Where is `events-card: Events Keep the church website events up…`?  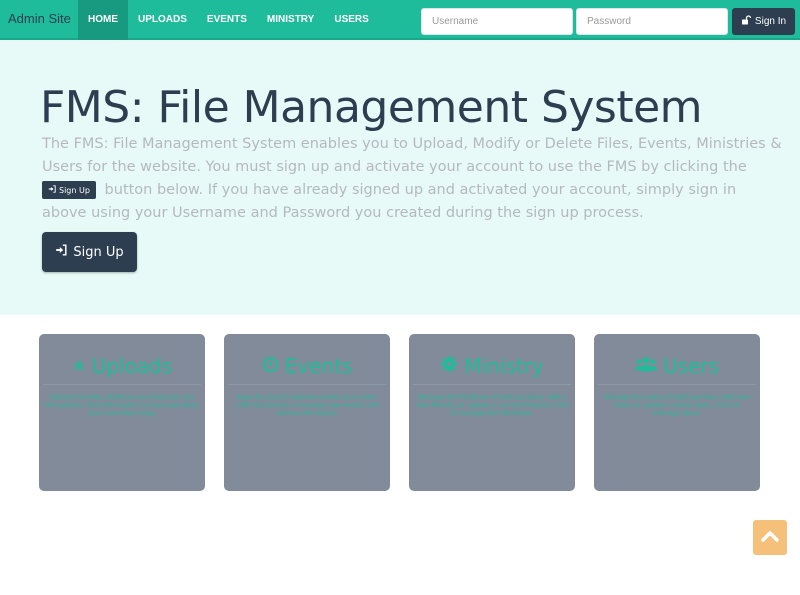 events-card: Events Keep the church website events up… is located at coordinates (307, 412).